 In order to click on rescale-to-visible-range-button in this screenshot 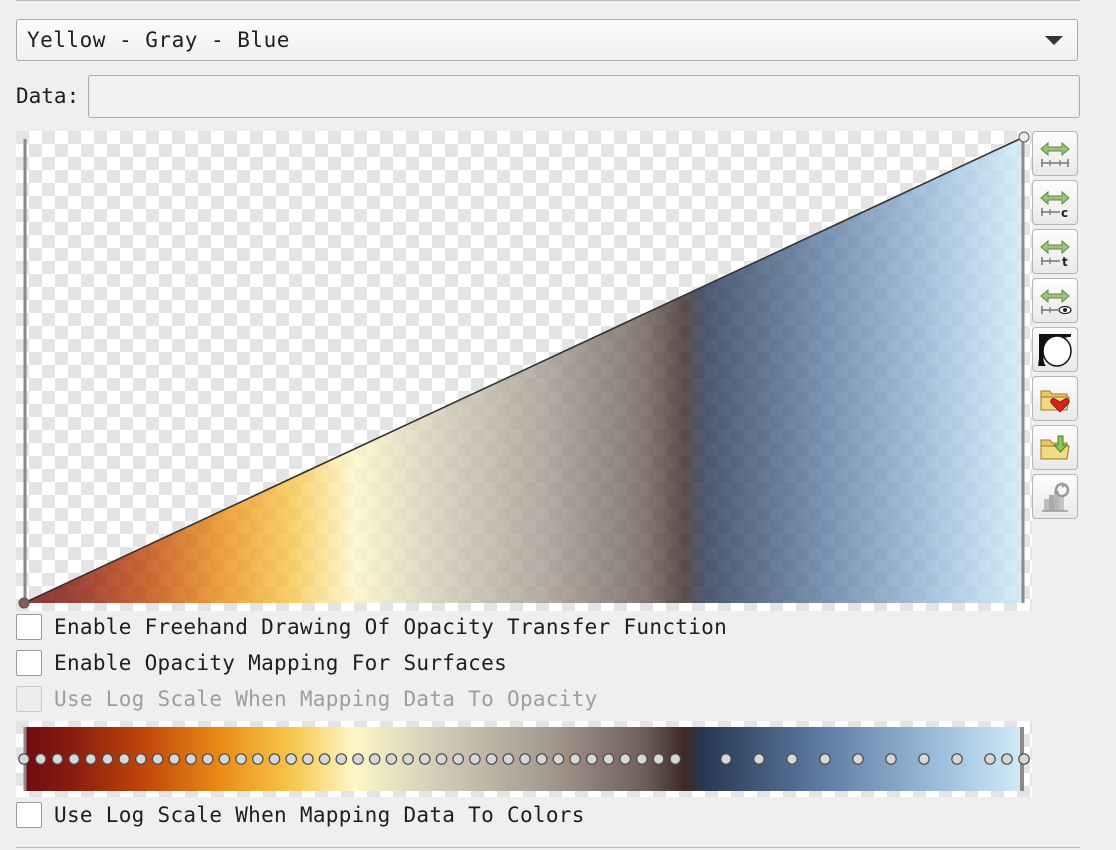, I will do `click(1055, 300)`.